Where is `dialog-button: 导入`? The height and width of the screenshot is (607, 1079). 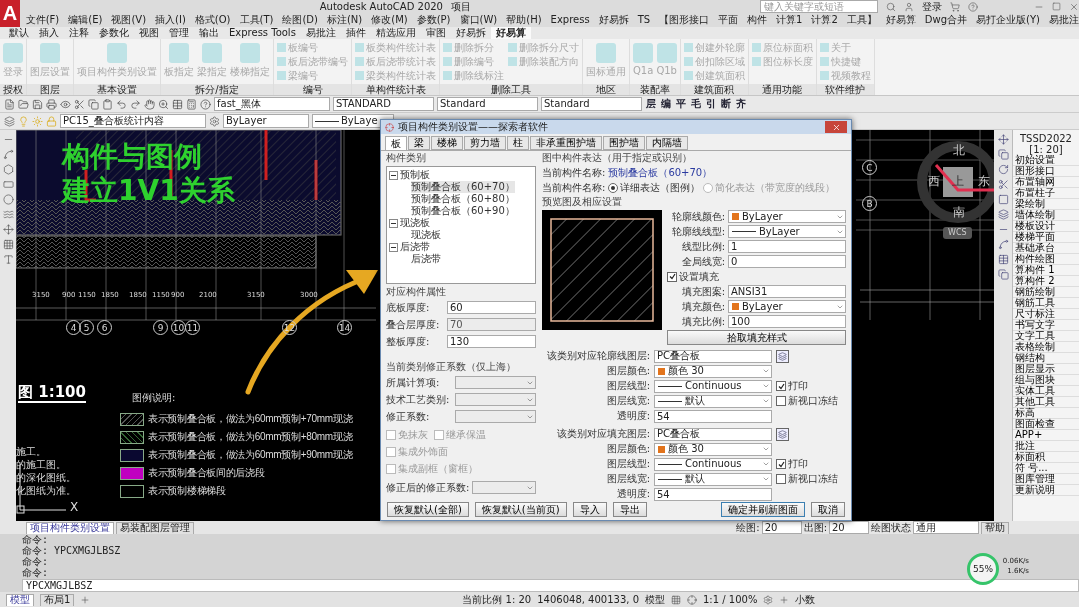
dialog-button: 导入 is located at coordinates (589, 509).